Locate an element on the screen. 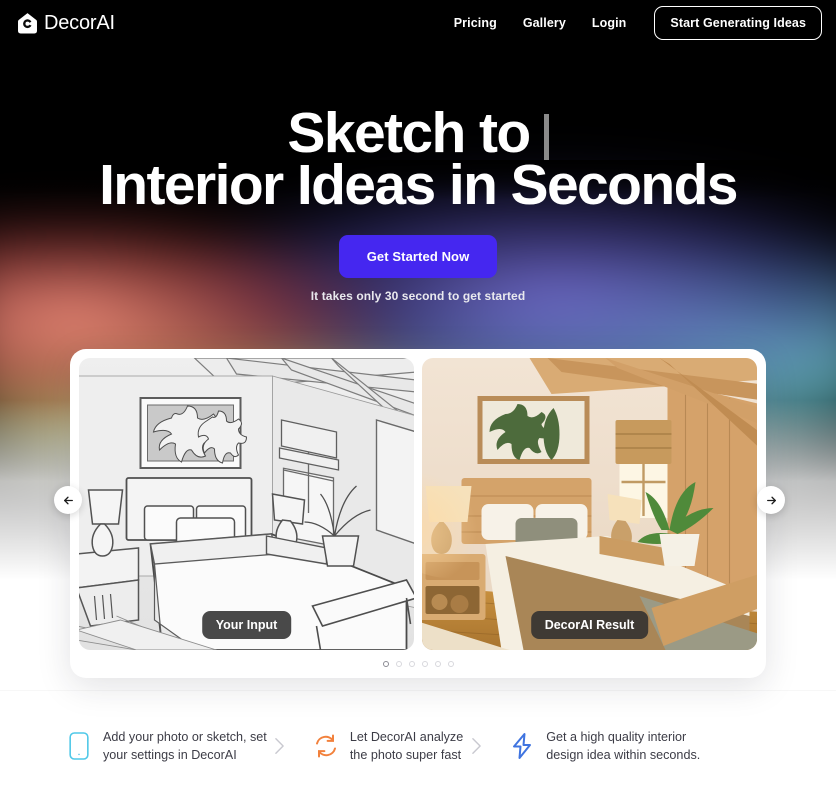  headline-line-2: Interior Ideas in Seconds is located at coordinates (418, 185).